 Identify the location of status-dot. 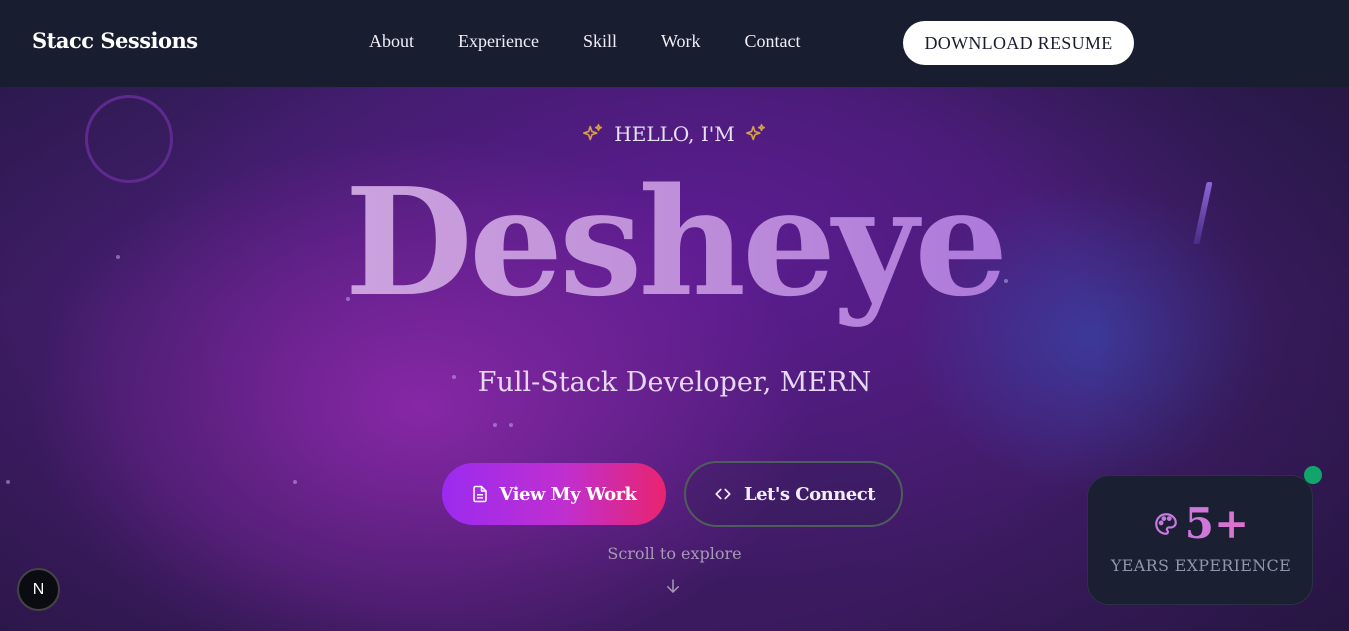
(1313, 475).